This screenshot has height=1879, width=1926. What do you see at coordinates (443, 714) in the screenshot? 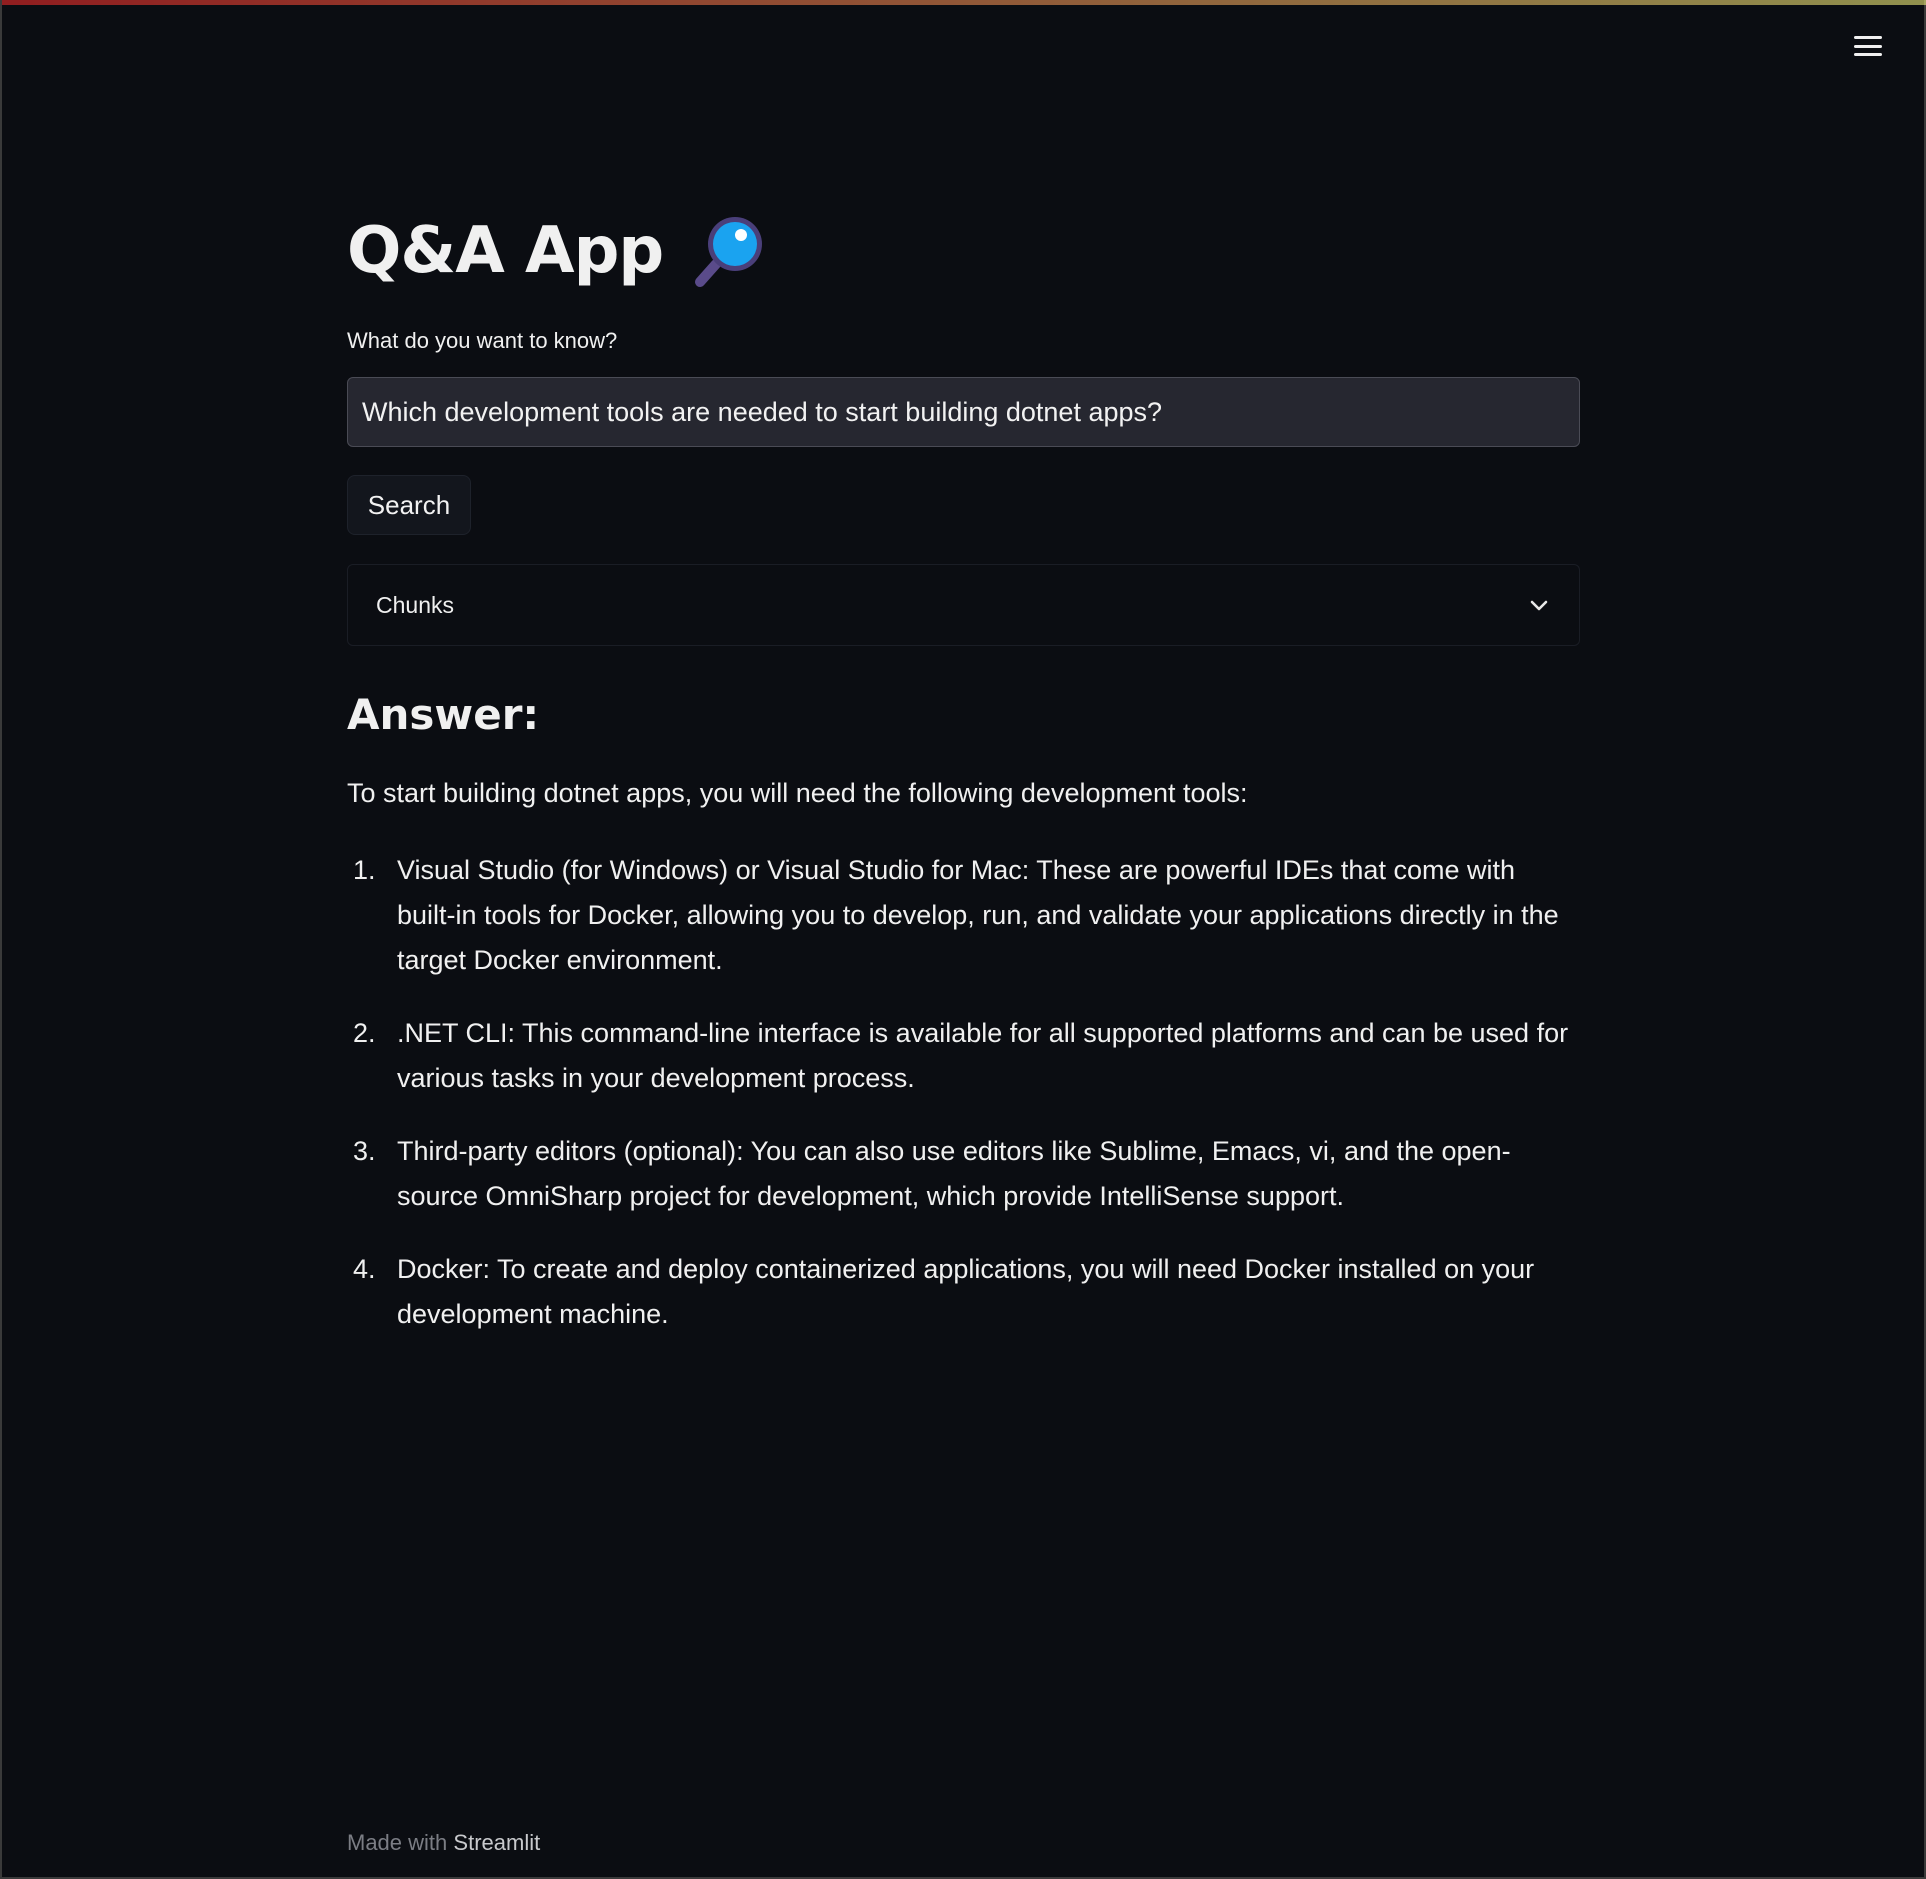
I see `answer-heading: Answer:` at bounding box center [443, 714].